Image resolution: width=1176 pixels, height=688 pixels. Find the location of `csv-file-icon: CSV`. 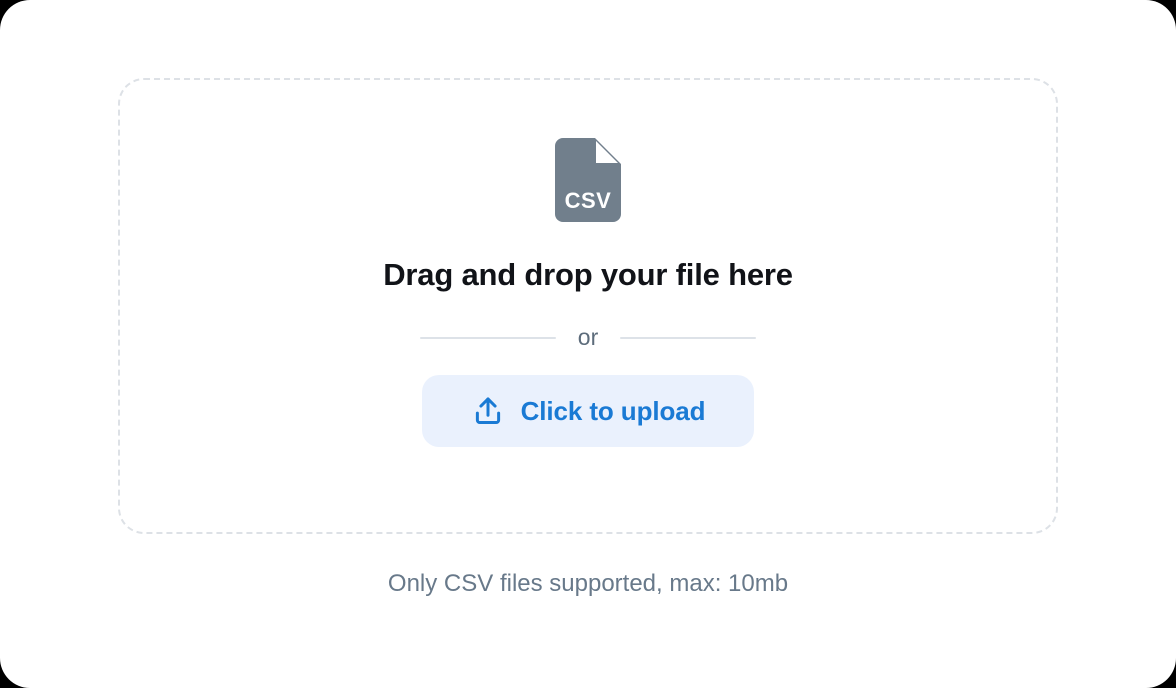

csv-file-icon: CSV is located at coordinates (588, 180).